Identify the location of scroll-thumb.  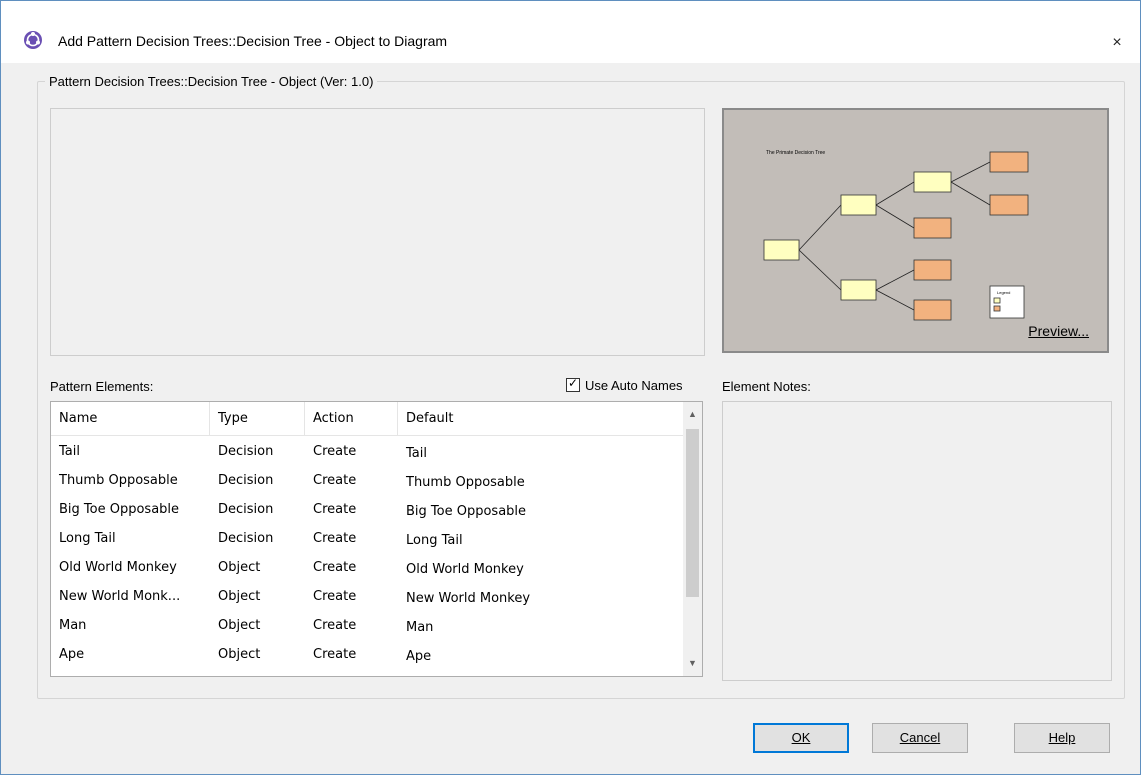
(692, 513).